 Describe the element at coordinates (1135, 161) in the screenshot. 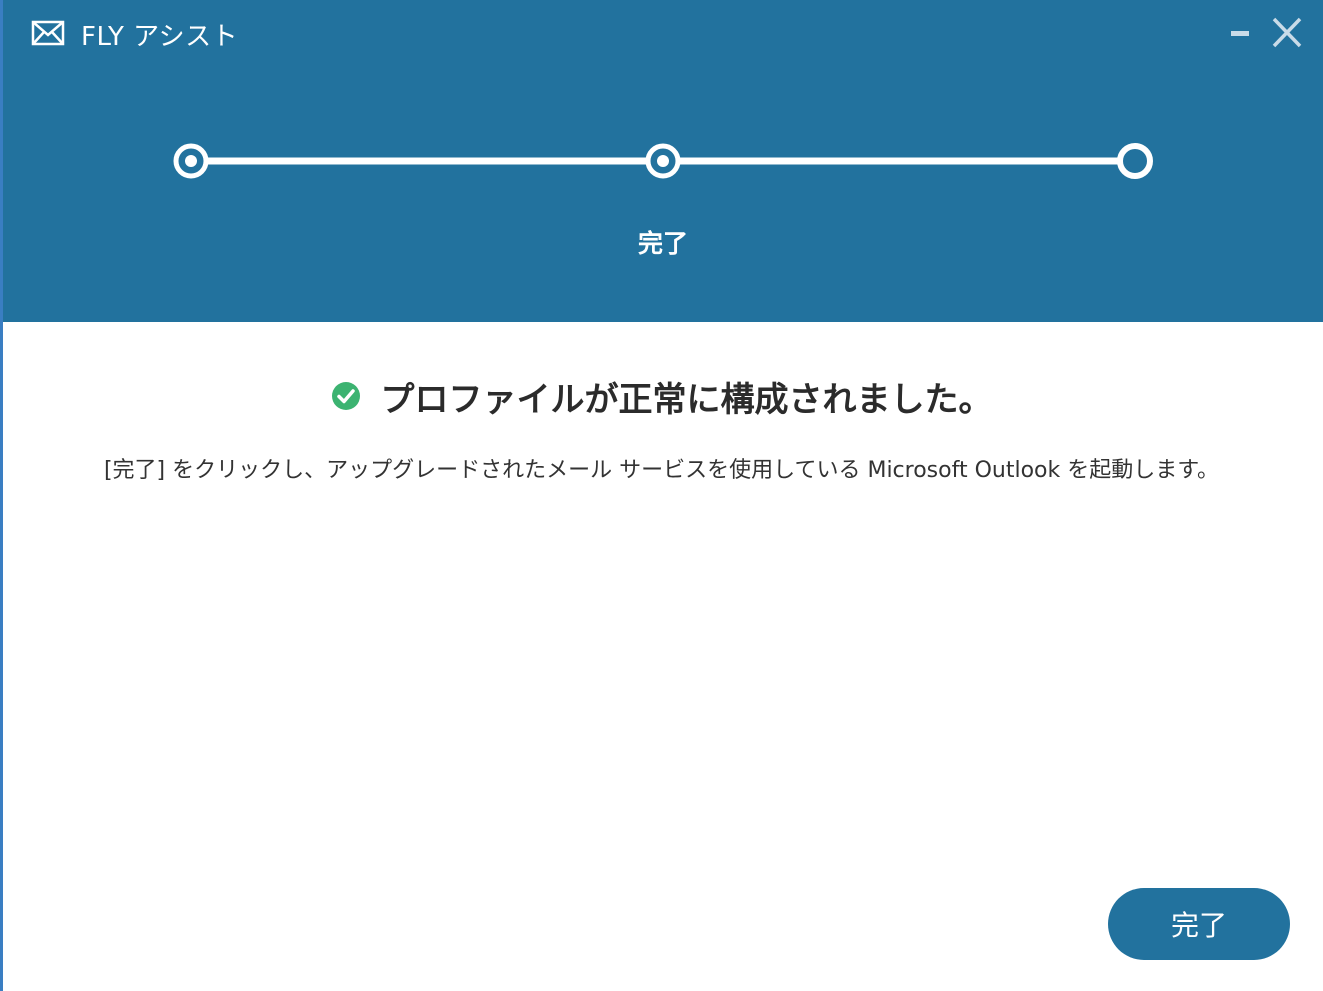

I see `step-3-marker` at that location.